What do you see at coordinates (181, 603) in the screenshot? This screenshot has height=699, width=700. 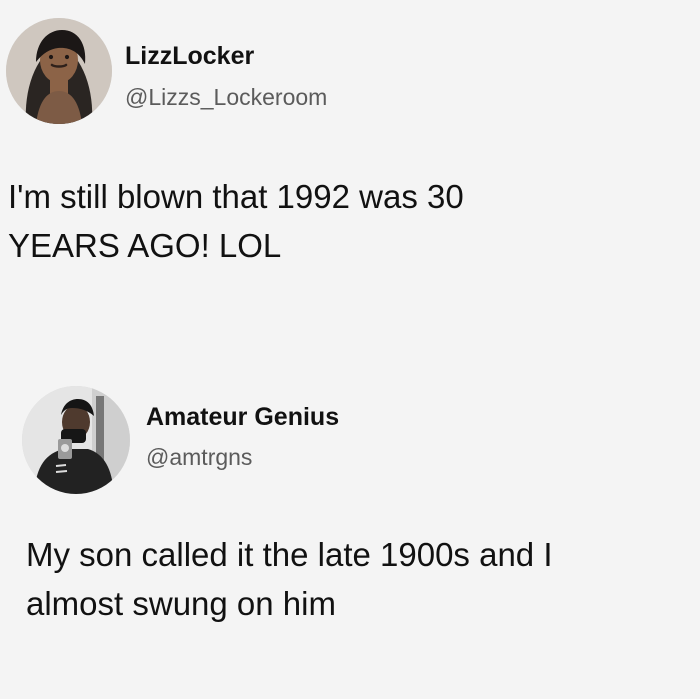 I see `tweet-text-line: almost swung on him` at bounding box center [181, 603].